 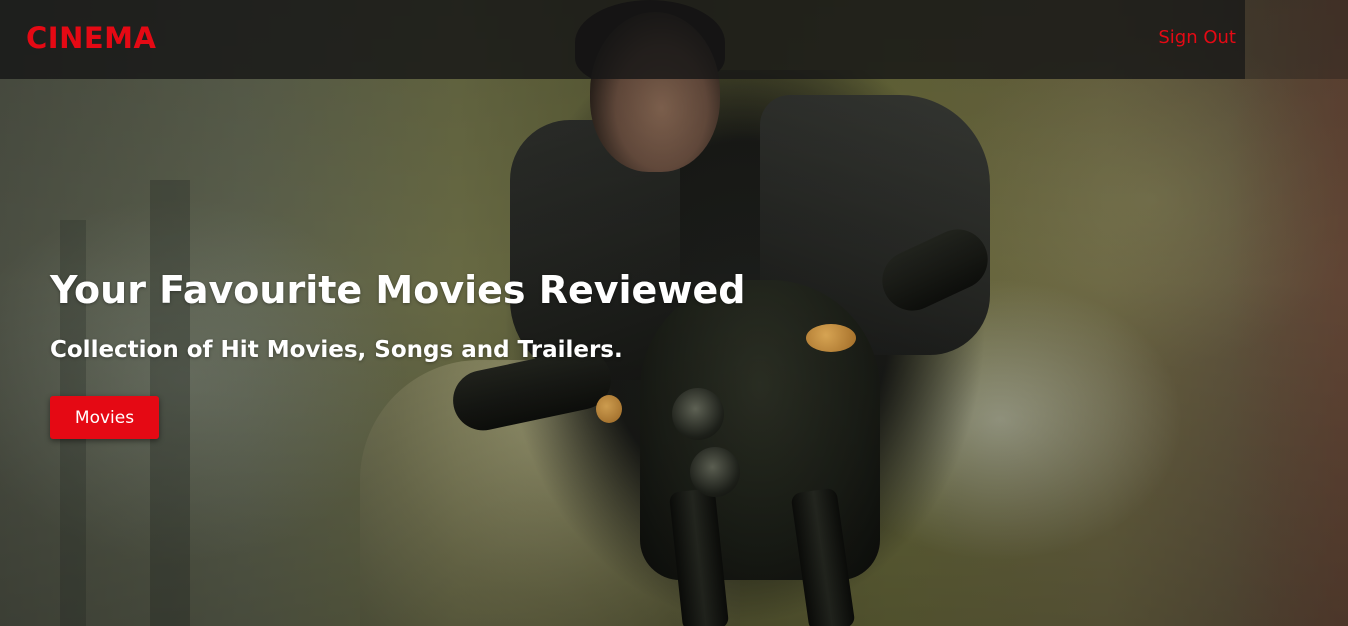 I want to click on movies-button: Movies, so click(x=104, y=417).